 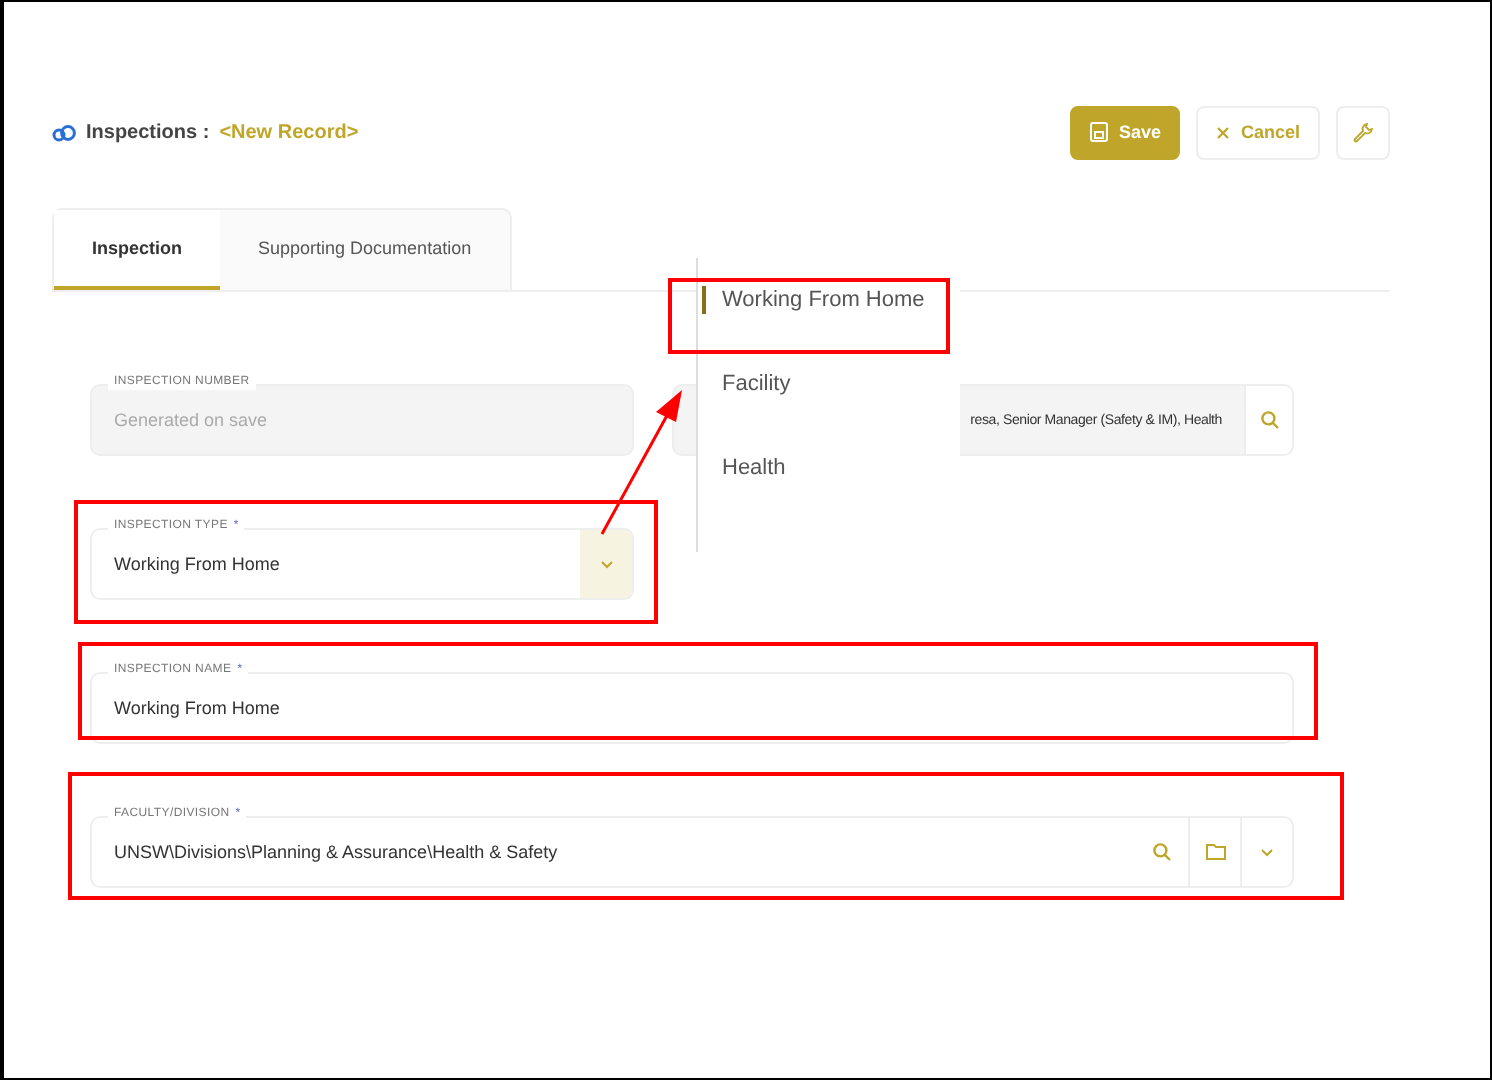 I want to click on tab: Inspection, so click(x=137, y=250).